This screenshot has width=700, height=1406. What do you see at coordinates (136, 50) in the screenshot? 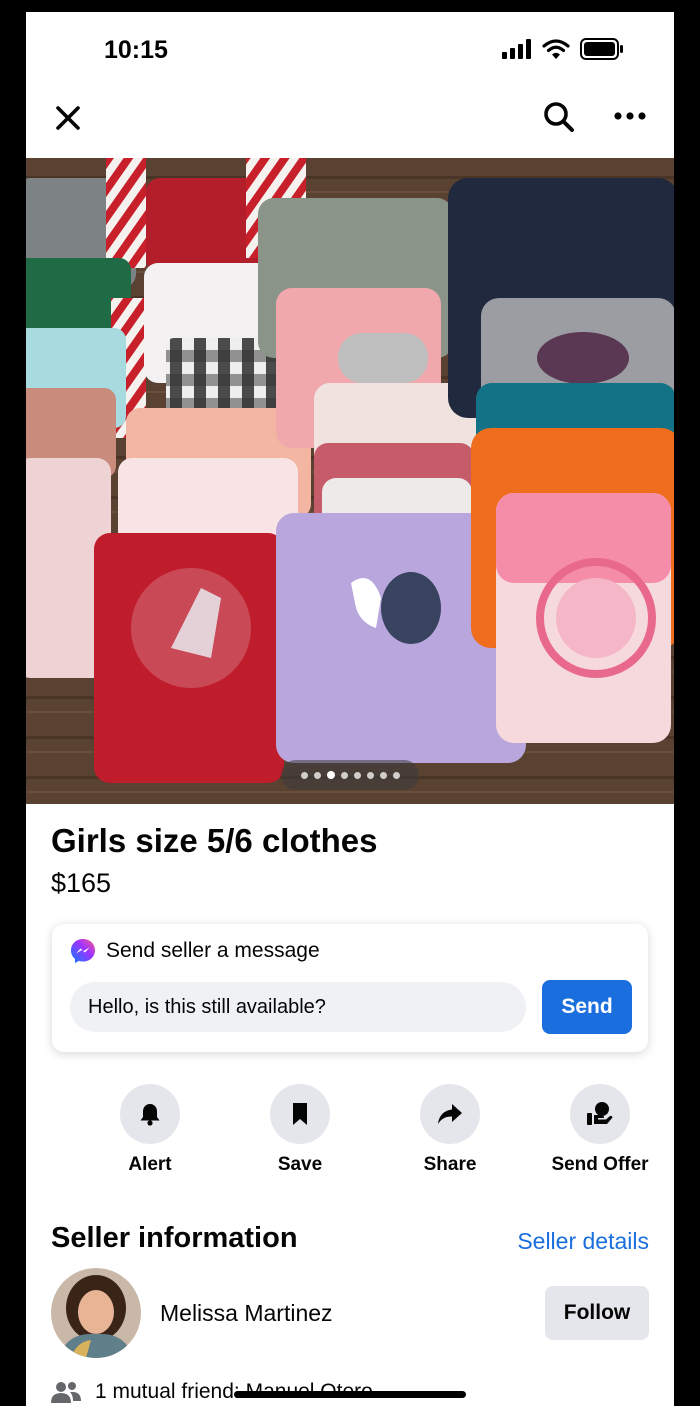
I see `status-time: 10:15` at bounding box center [136, 50].